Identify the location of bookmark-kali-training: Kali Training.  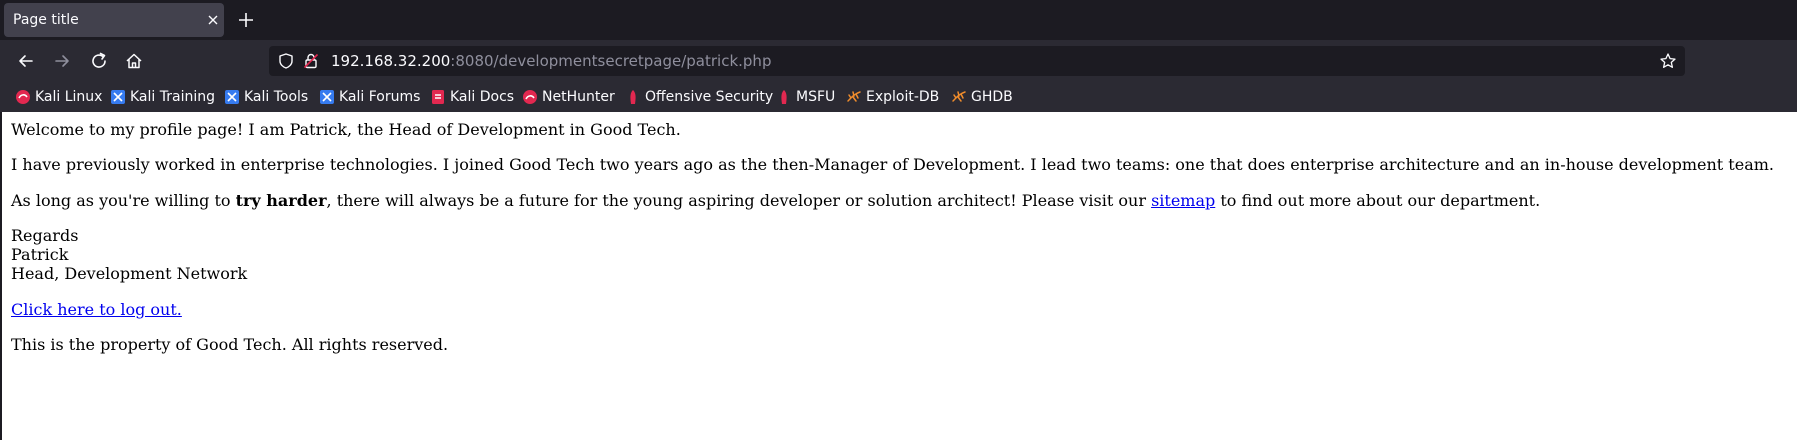
(162, 97).